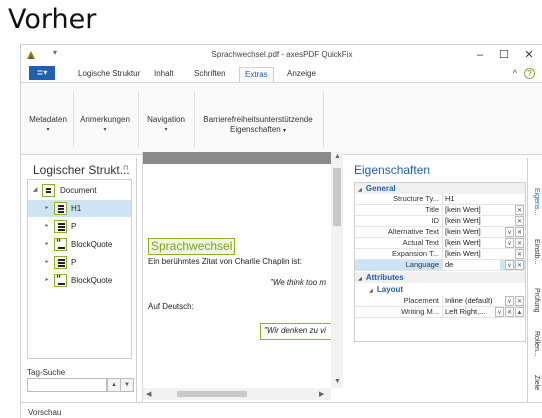 Image resolution: width=542 pixels, height=418 pixels. I want to click on section-general: ◢ General, so click(440, 188).